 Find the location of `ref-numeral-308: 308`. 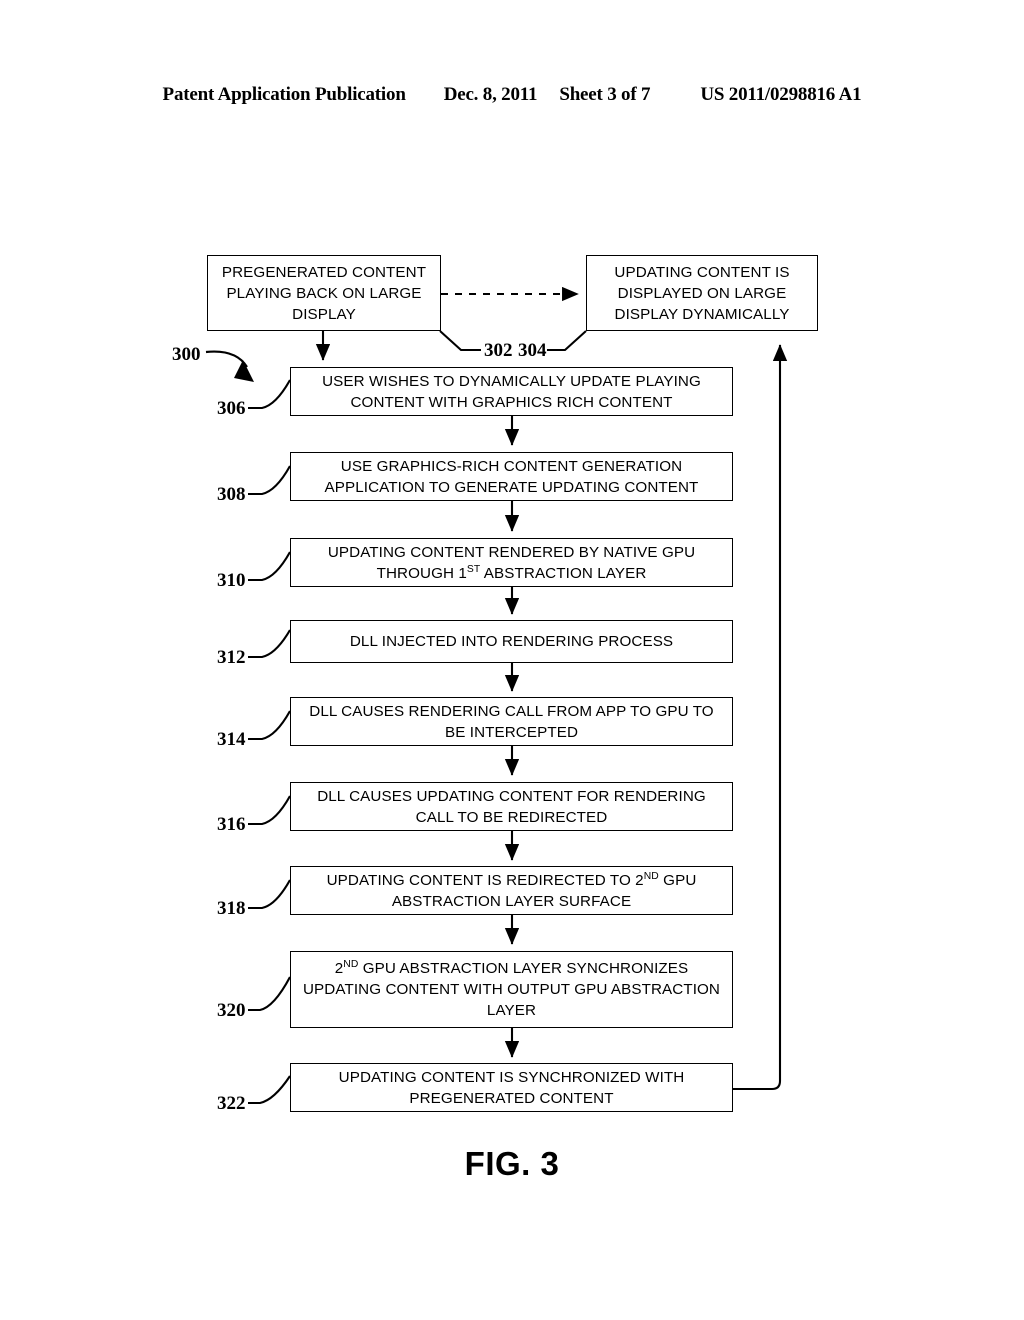

ref-numeral-308: 308 is located at coordinates (231, 494).